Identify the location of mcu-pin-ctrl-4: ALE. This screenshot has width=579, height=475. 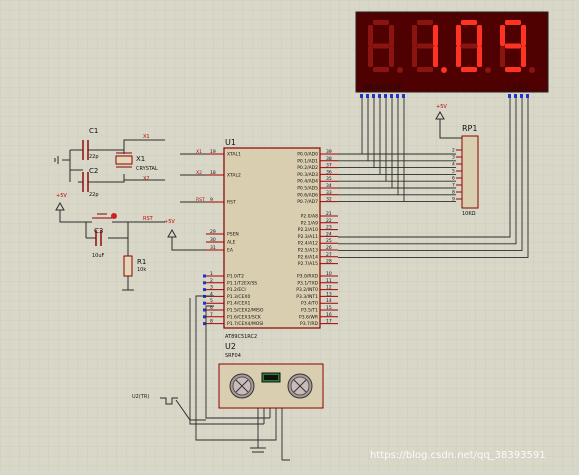
(231, 243).